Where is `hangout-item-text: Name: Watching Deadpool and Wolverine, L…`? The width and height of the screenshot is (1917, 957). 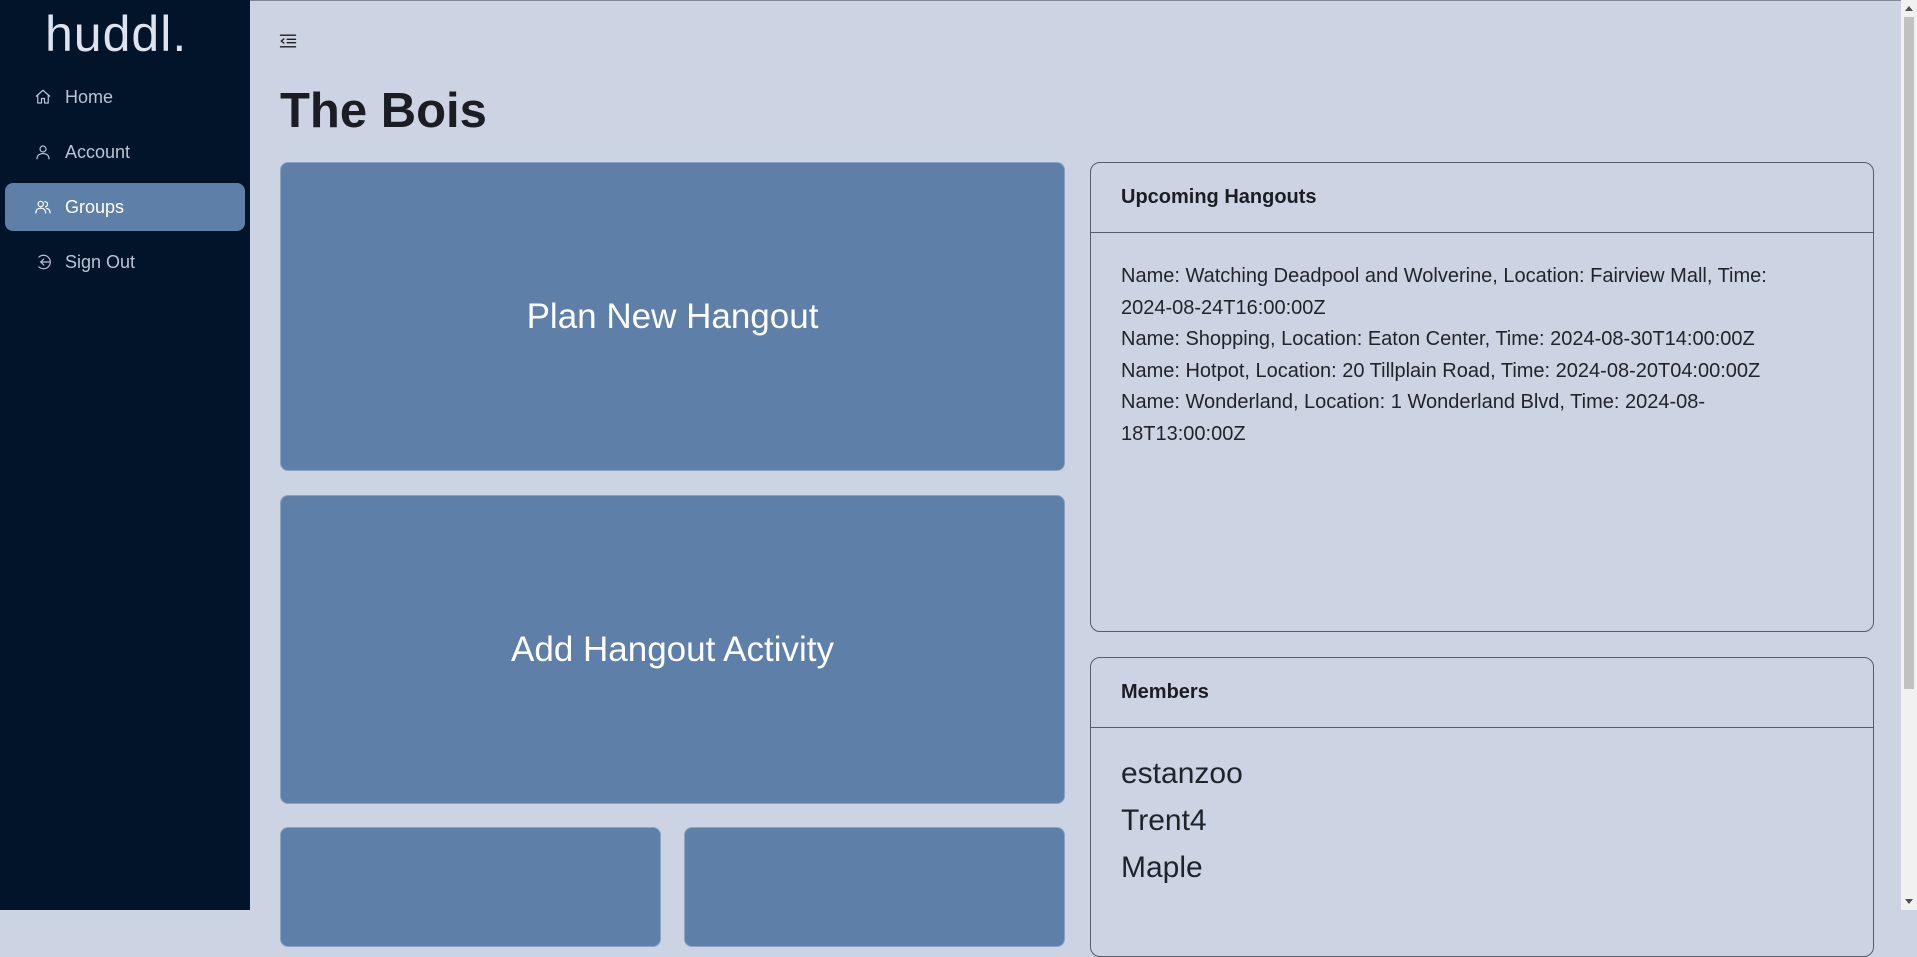 hangout-item-text: Name: Watching Deadpool and Wolverine, L… is located at coordinates (1444, 276).